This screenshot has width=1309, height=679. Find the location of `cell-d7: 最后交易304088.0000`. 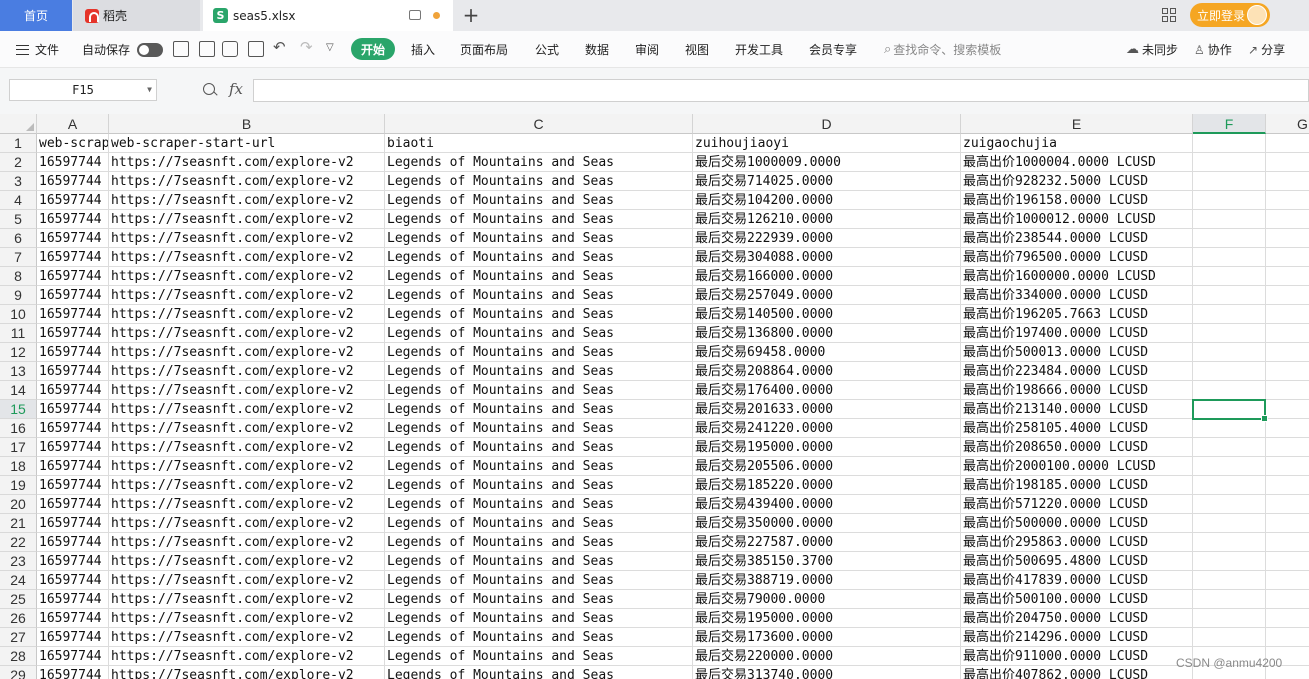

cell-d7: 最后交易304088.0000 is located at coordinates (827, 257).